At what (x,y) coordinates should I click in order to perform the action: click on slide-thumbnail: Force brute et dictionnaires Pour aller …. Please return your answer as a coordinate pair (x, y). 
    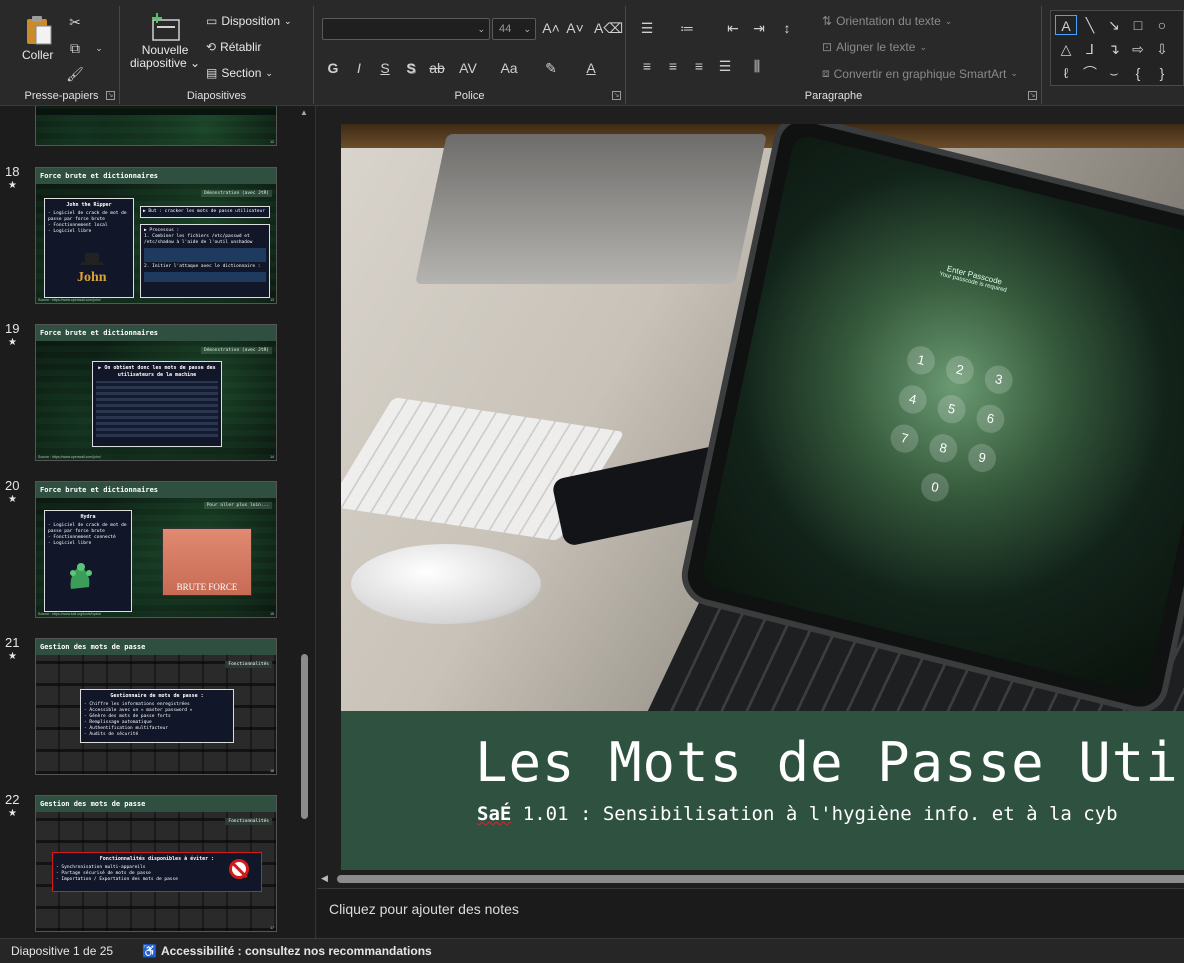
    Looking at the image, I should click on (156, 549).